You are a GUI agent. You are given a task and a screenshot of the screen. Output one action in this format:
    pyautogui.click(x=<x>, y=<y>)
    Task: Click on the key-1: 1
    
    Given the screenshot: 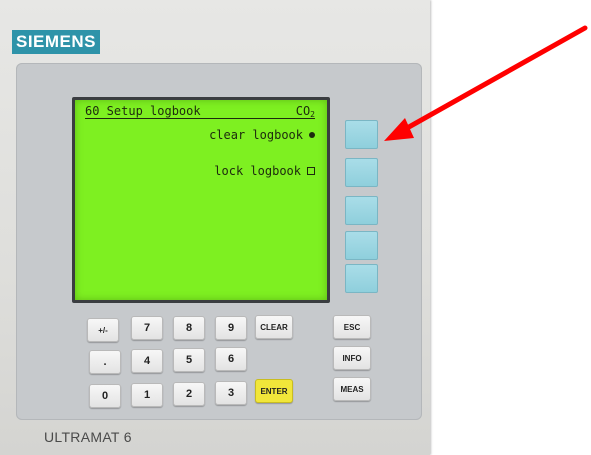 What is the action you would take?
    pyautogui.click(x=147, y=395)
    